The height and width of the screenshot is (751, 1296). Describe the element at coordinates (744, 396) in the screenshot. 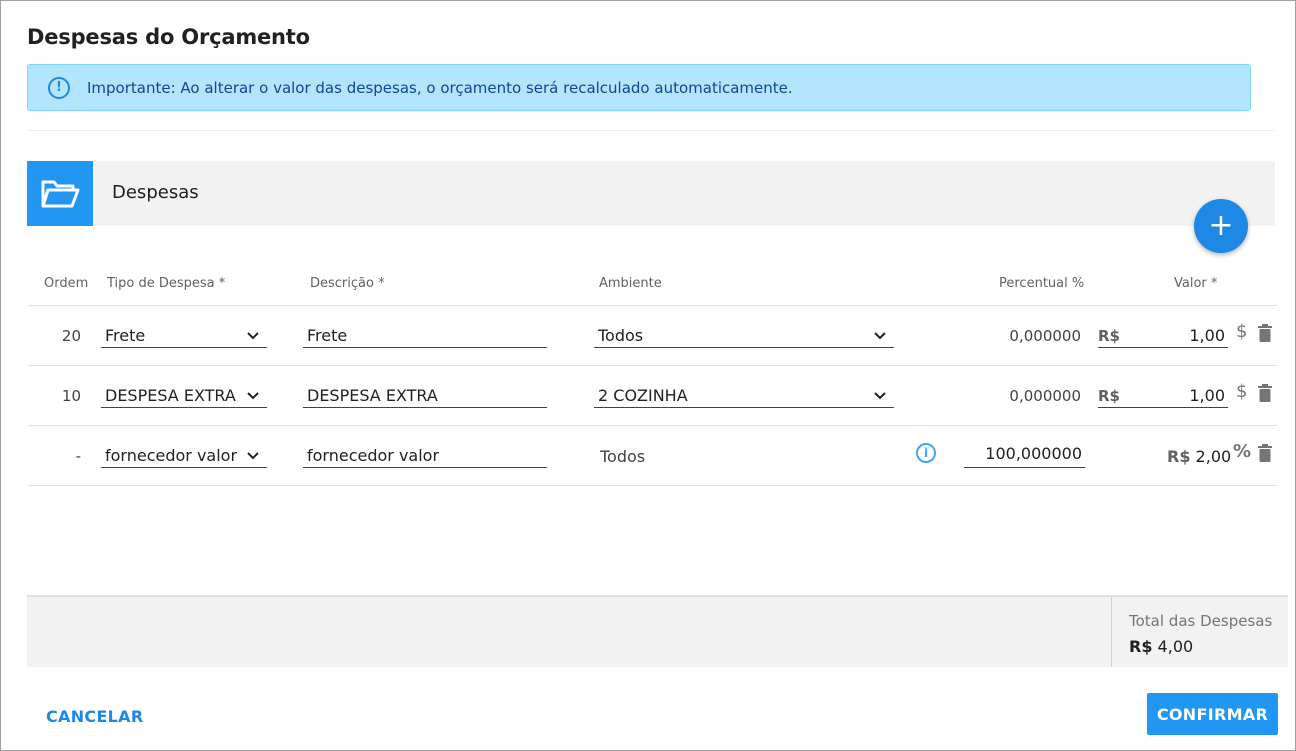

I see `environment-select: 2 COZINHA` at that location.